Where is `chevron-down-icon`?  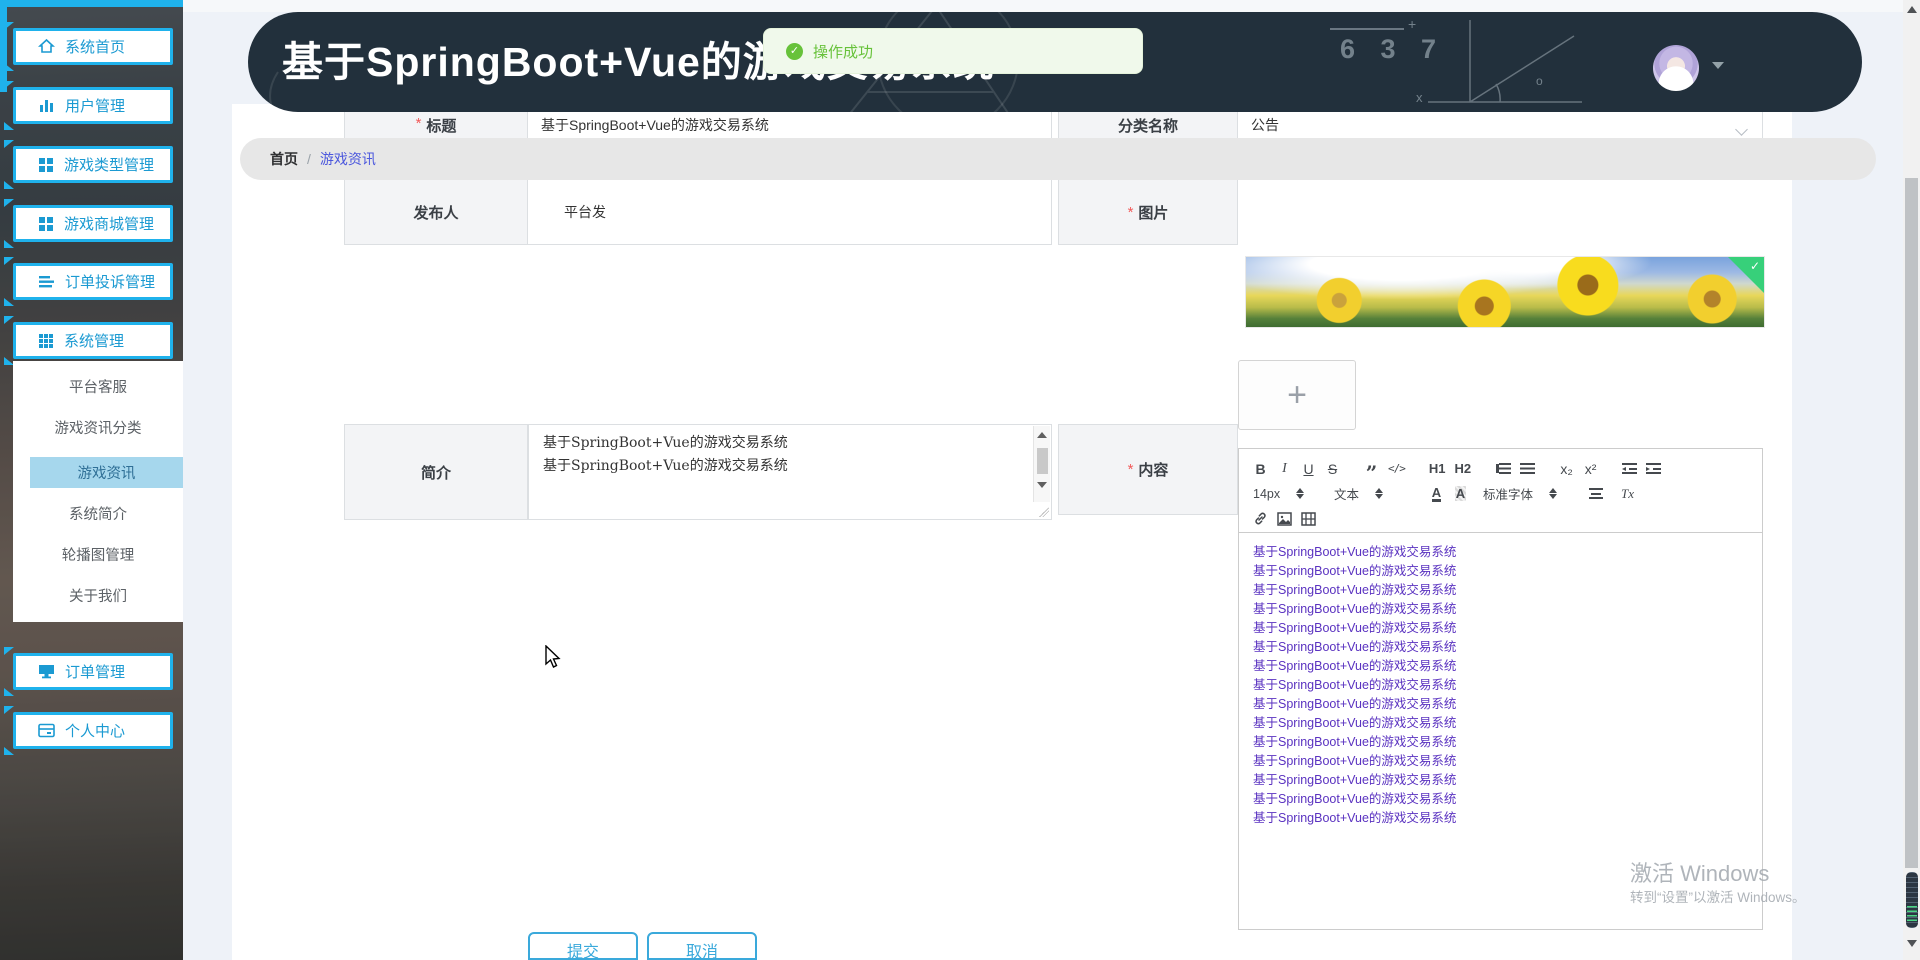 chevron-down-icon is located at coordinates (1741, 129).